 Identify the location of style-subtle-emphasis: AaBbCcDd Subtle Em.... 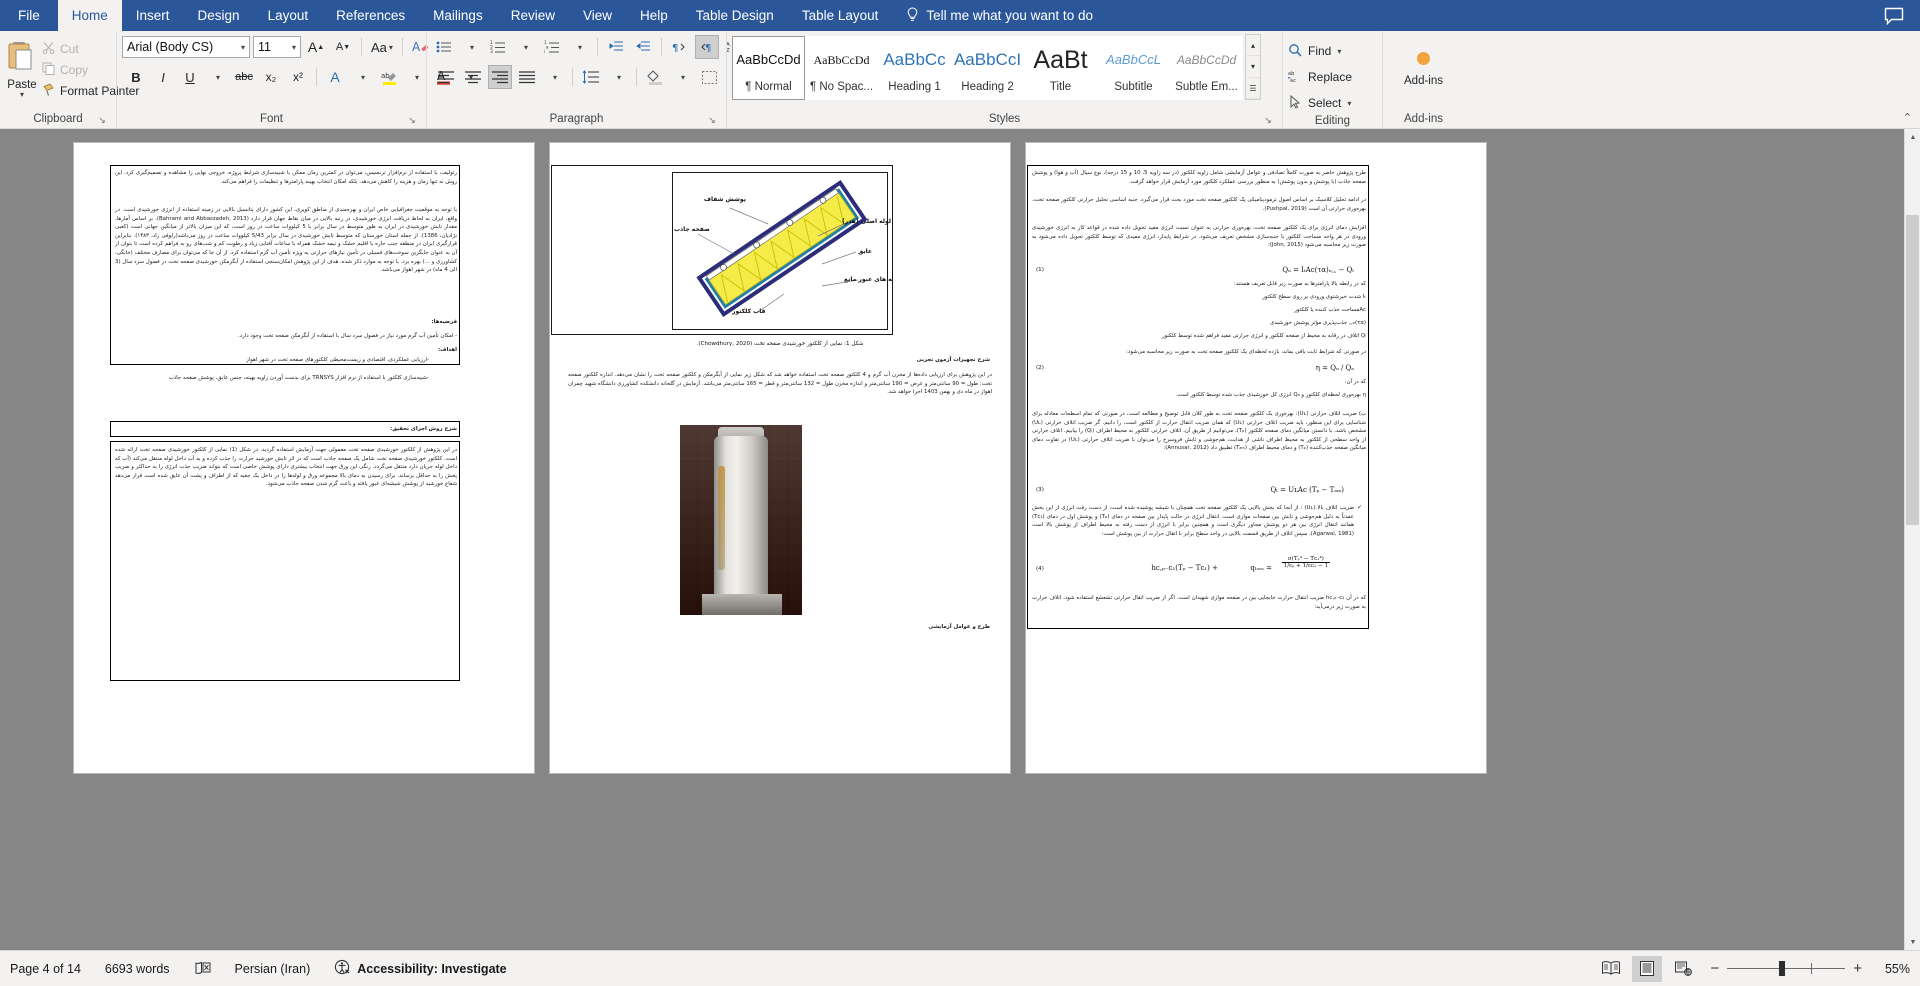
(1206, 68).